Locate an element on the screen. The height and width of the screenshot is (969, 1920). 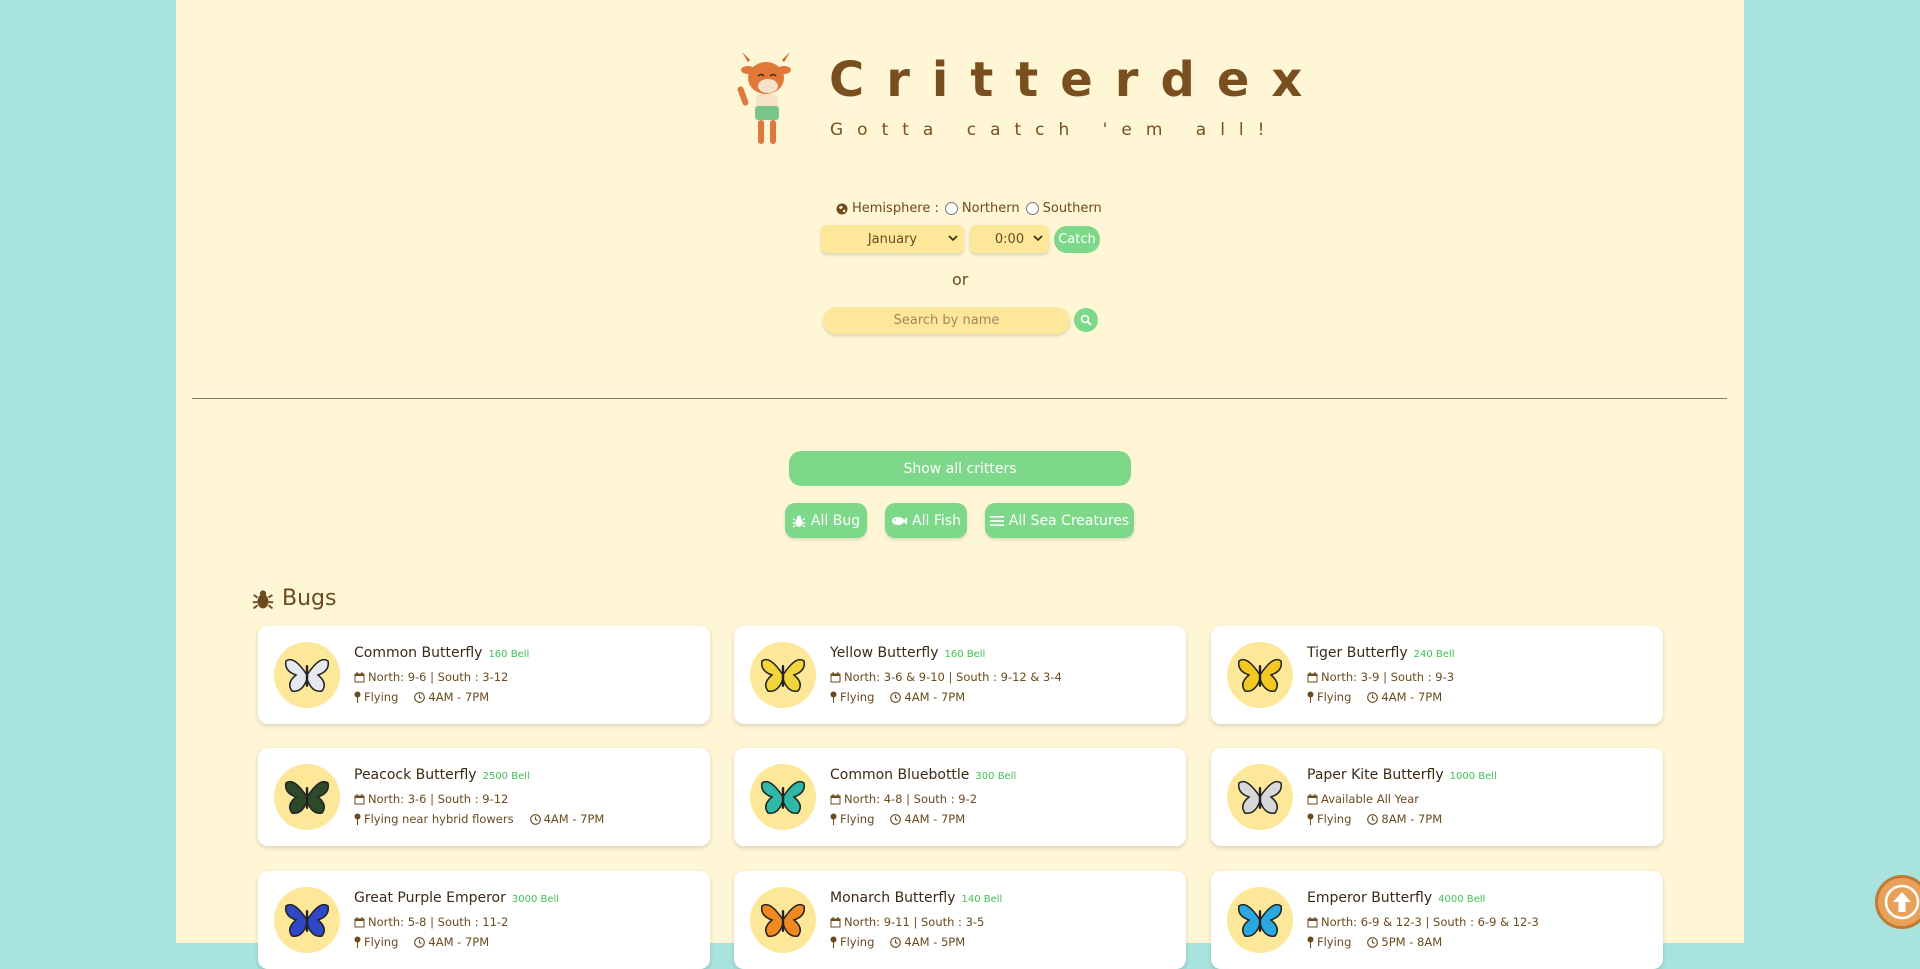
critter-name: Paper Kite Butterfly 1000 Bell is located at coordinates (1402, 775).